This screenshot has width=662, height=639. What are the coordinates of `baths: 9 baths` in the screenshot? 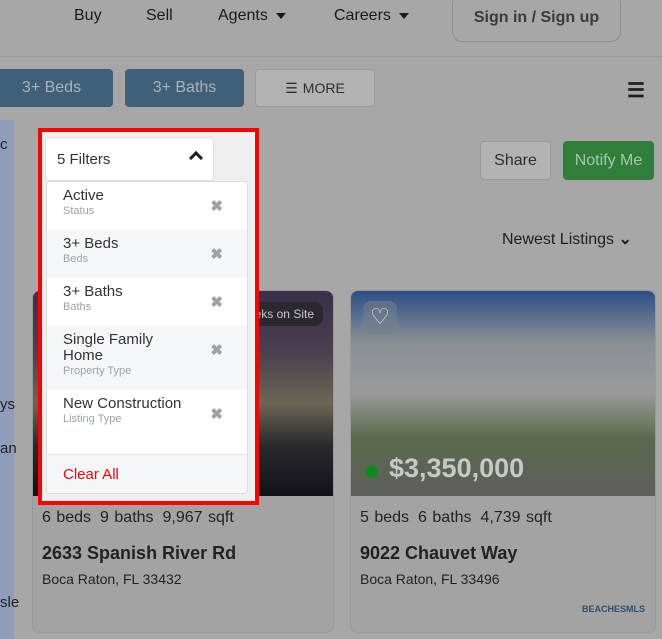 It's located at (127, 517).